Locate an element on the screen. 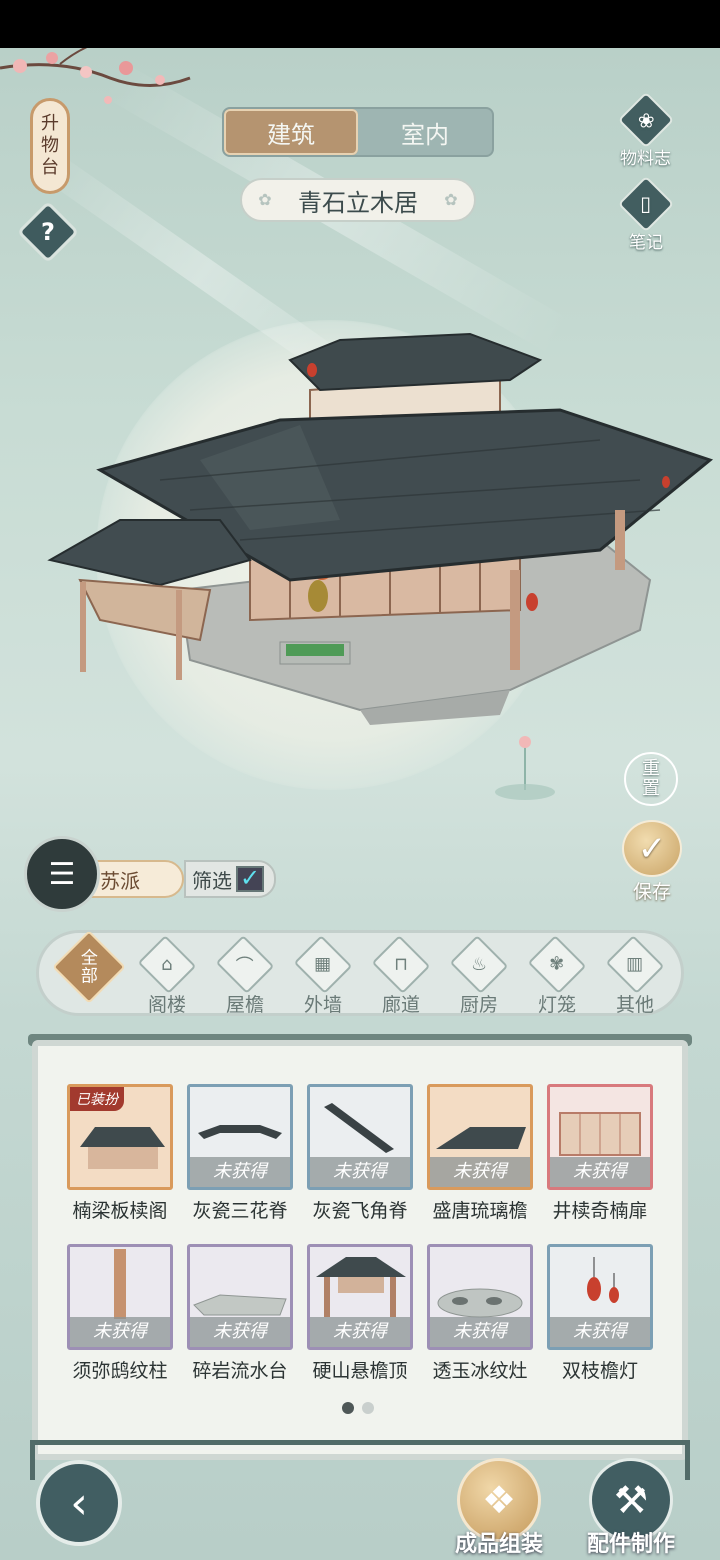  back-button: ‹ is located at coordinates (79, 1503).